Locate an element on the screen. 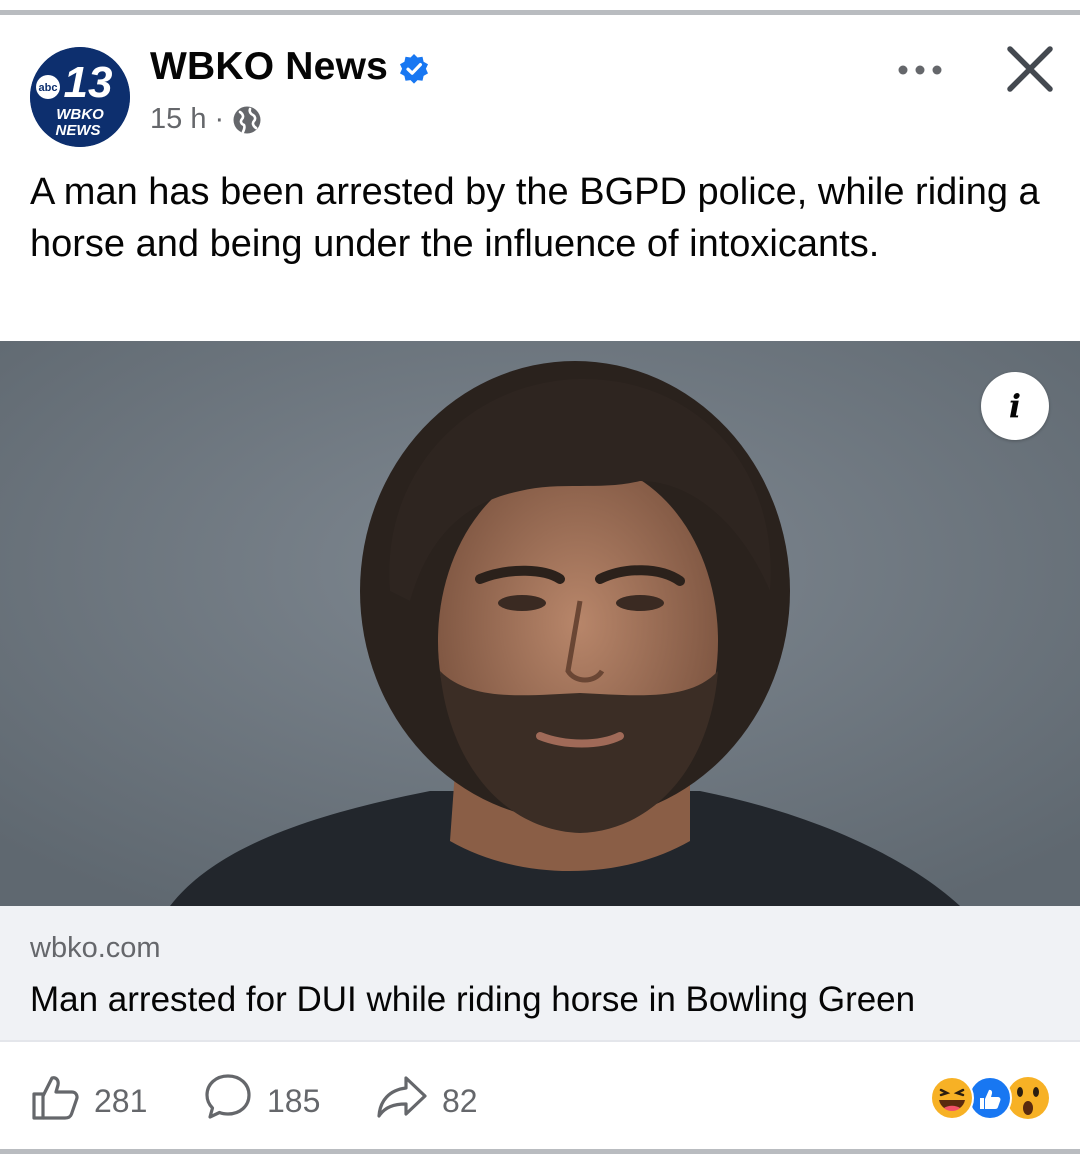  thumbs-up-icon is located at coordinates (55, 1101).